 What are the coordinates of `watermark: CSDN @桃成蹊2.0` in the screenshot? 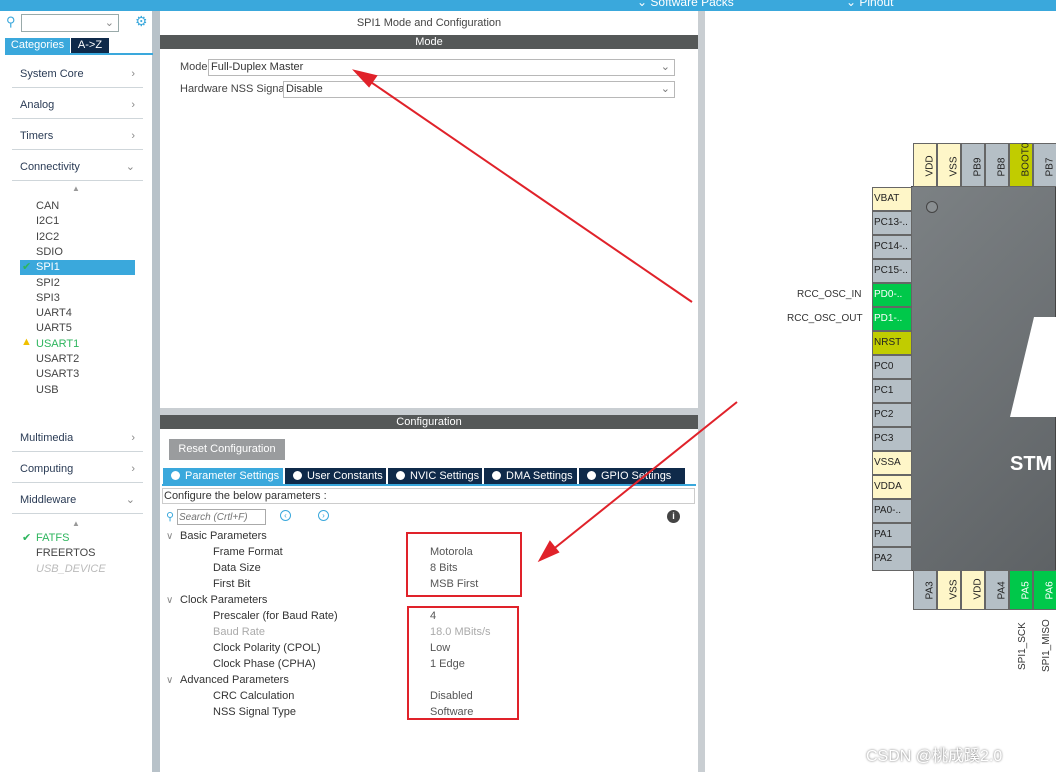 It's located at (934, 756).